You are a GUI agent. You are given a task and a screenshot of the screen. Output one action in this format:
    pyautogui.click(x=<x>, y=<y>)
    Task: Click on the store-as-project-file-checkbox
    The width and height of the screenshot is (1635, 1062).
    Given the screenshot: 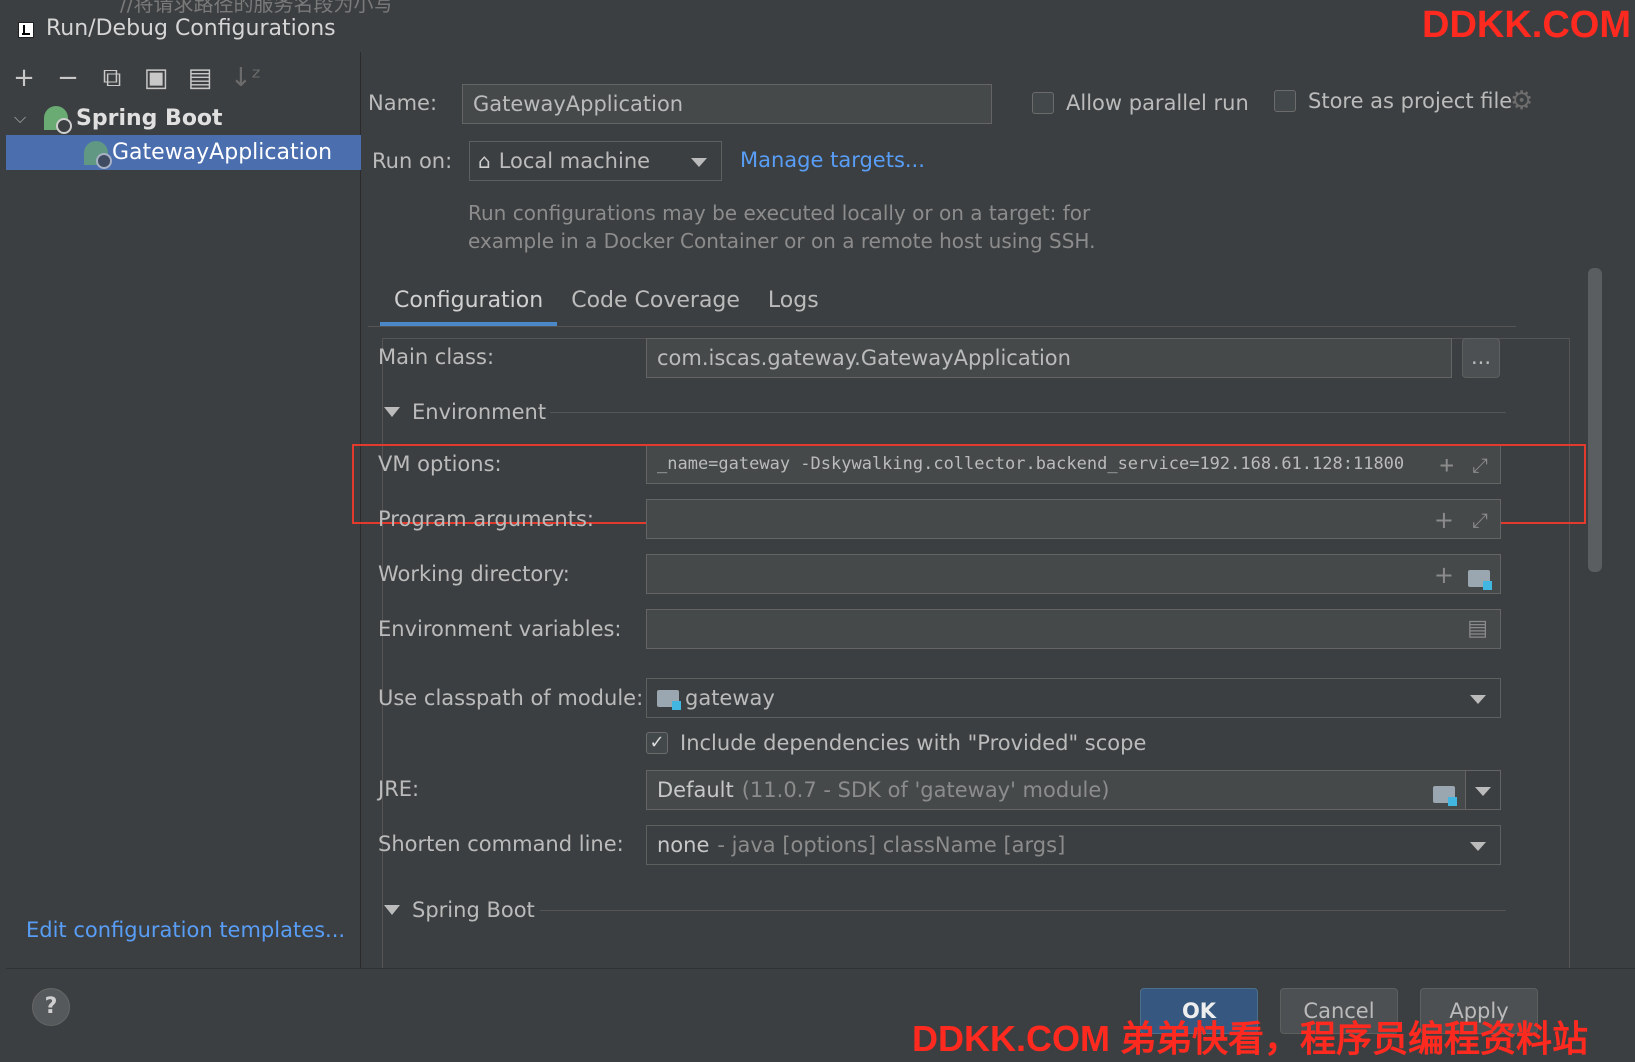 What is the action you would take?
    pyautogui.click(x=1285, y=101)
    